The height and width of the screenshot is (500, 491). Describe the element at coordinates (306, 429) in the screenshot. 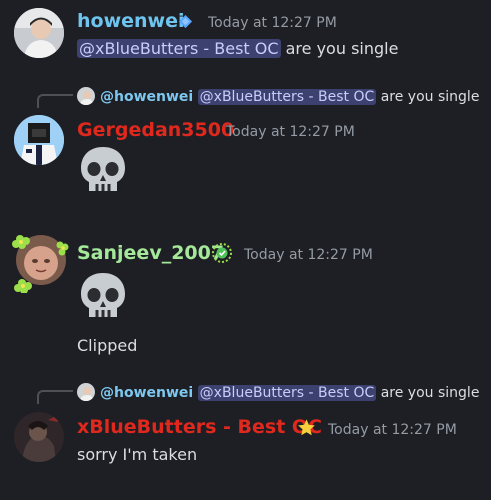

I see `star-icon` at that location.